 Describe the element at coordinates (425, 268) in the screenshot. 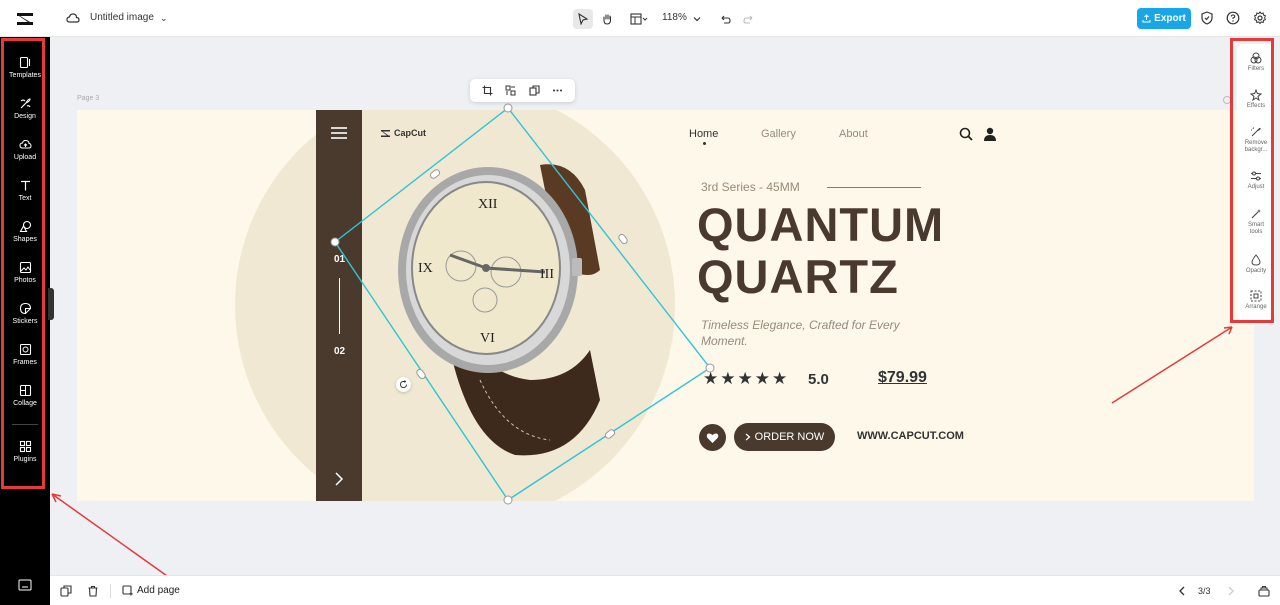

I see `numeral-ix: IX` at that location.